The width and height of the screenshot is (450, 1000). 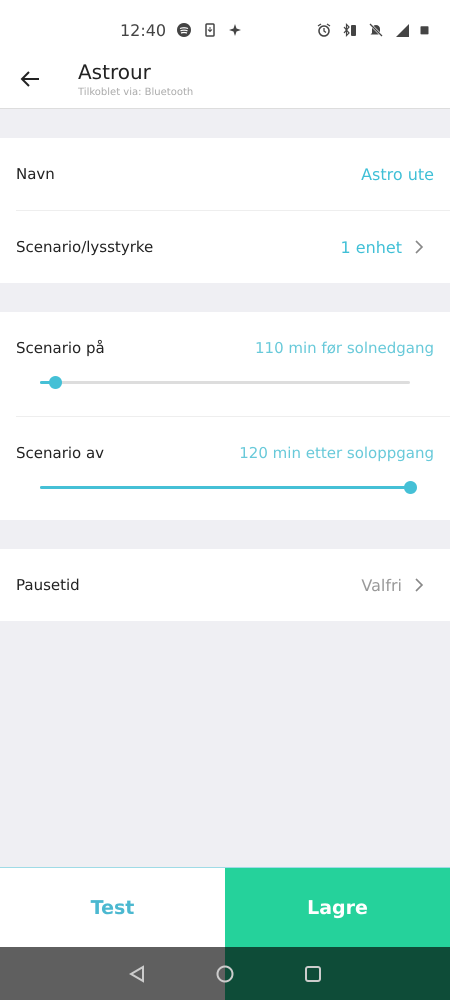 What do you see at coordinates (233, 246) in the screenshot?
I see `setting-row: Scenario/lysstyrke 1 enhet` at bounding box center [233, 246].